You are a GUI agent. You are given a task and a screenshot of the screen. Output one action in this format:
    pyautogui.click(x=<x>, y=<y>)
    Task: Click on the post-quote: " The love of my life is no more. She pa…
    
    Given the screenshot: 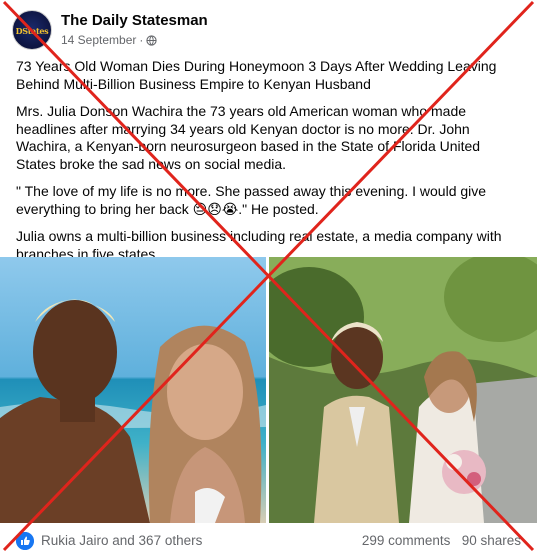 What is the action you would take?
    pyautogui.click(x=251, y=200)
    